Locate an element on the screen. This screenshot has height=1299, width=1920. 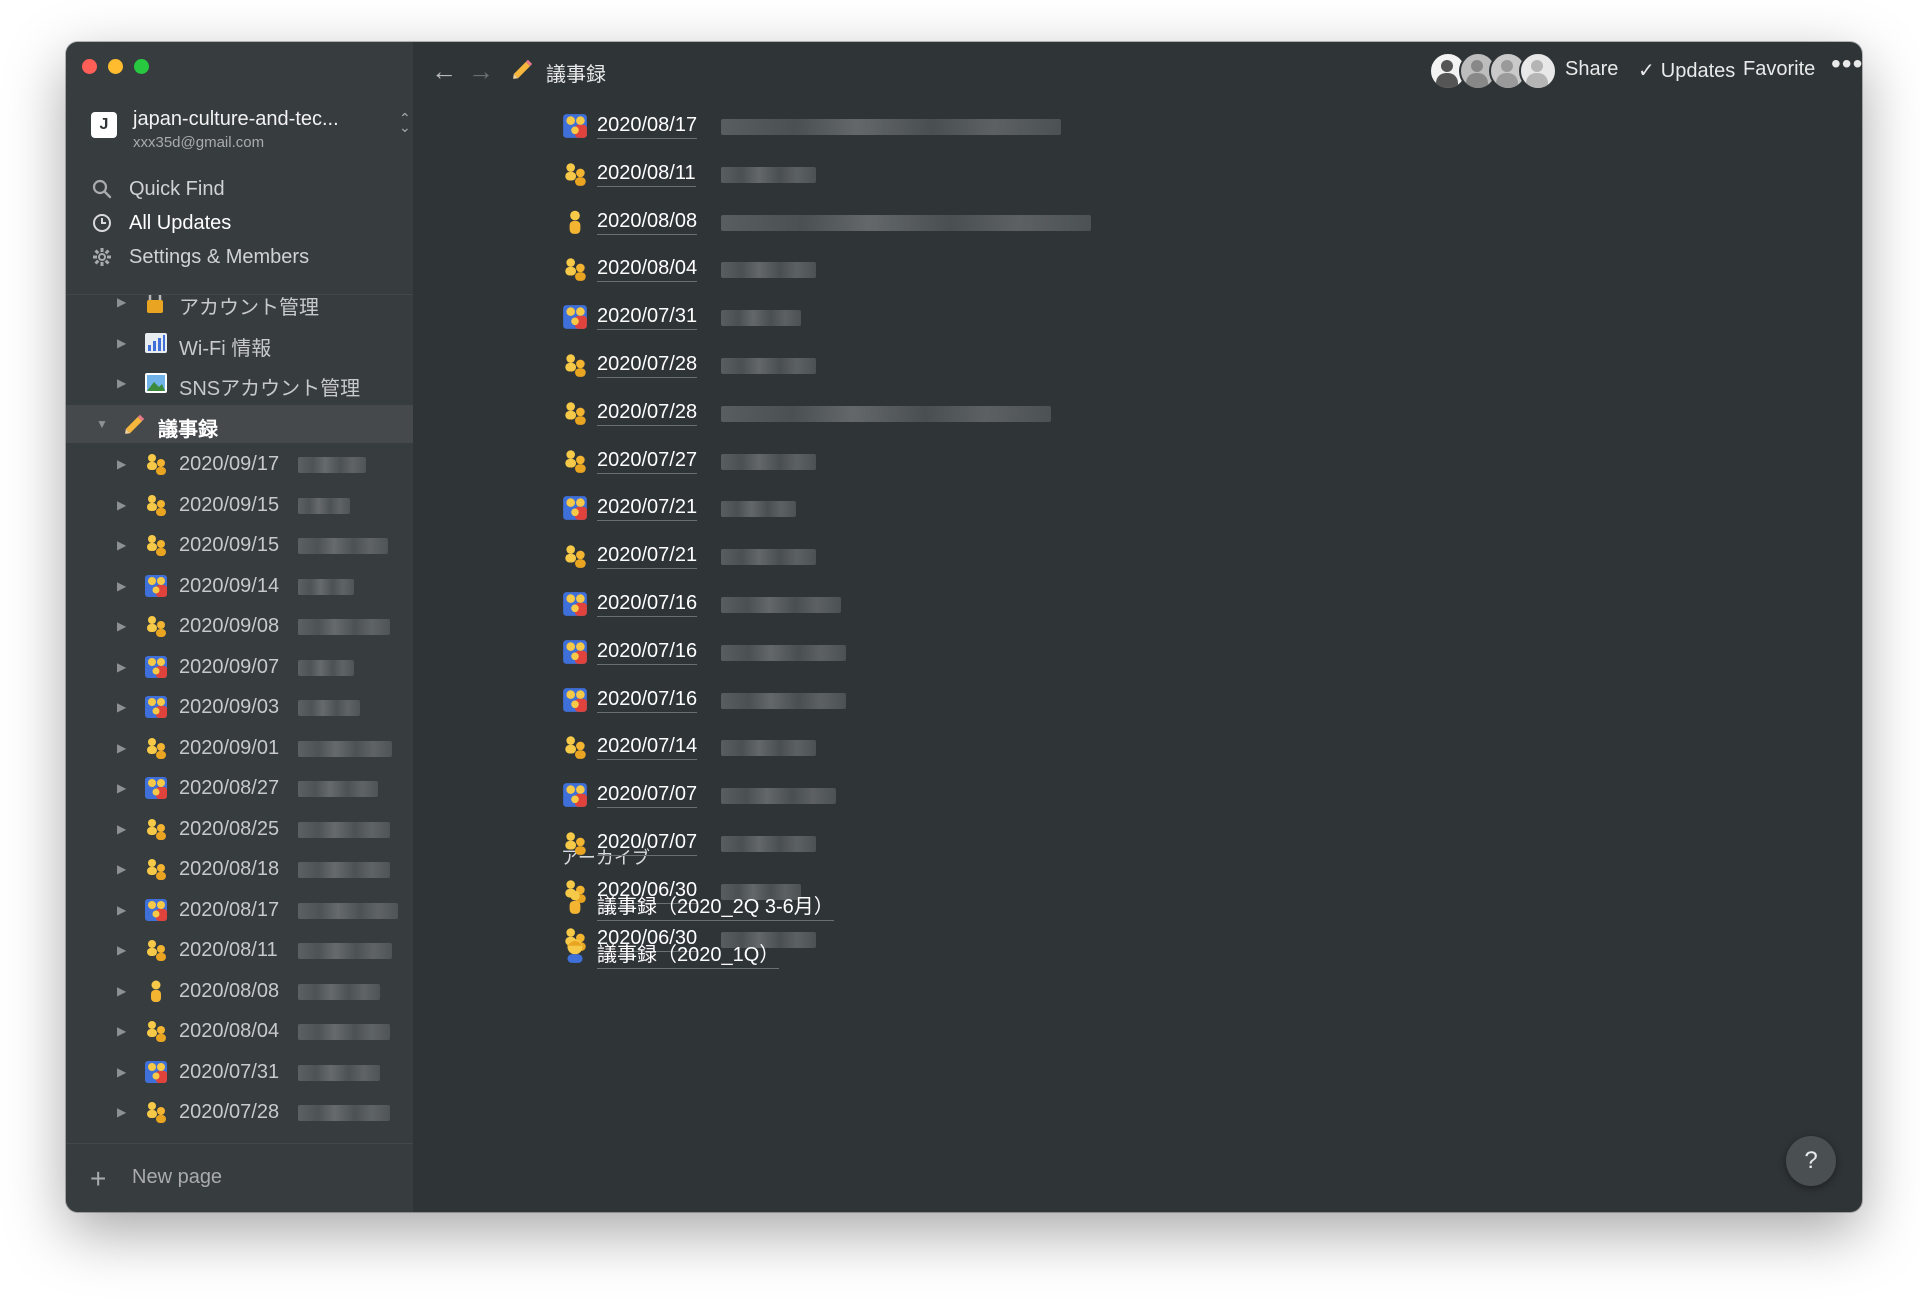
page-link-row: 2020/07/31 is located at coordinates (861, 317).